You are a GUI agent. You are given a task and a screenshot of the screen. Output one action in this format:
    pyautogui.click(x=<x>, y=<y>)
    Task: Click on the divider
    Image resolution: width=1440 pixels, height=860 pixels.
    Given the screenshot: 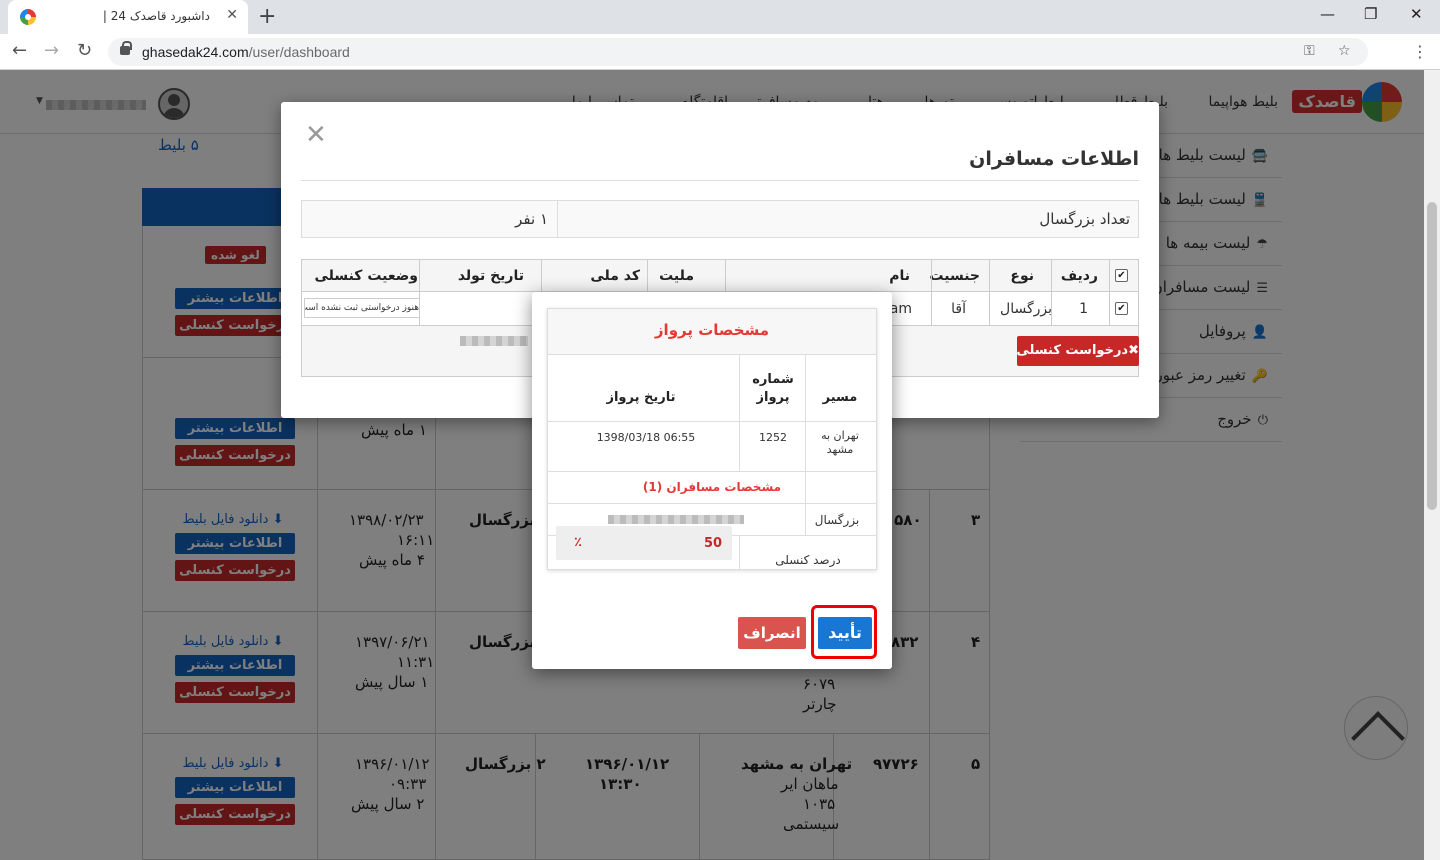 What is the action you would take?
    pyautogui.click(x=720, y=180)
    